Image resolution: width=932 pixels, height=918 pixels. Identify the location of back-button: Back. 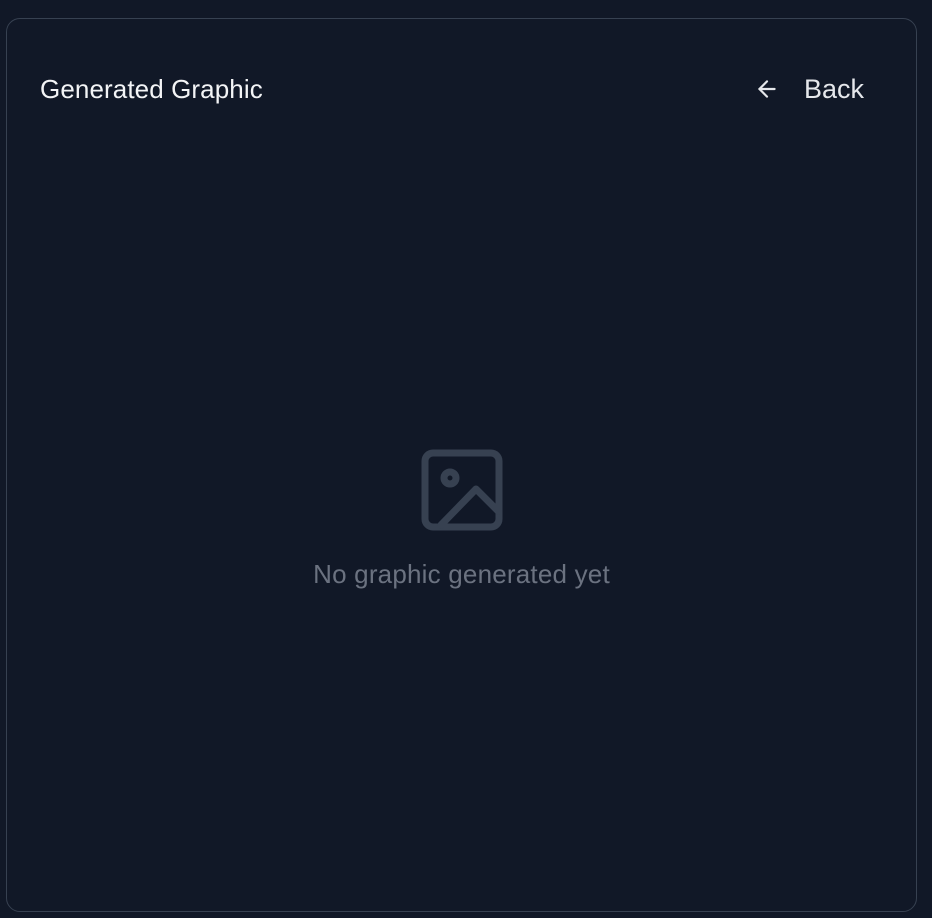
(809, 89).